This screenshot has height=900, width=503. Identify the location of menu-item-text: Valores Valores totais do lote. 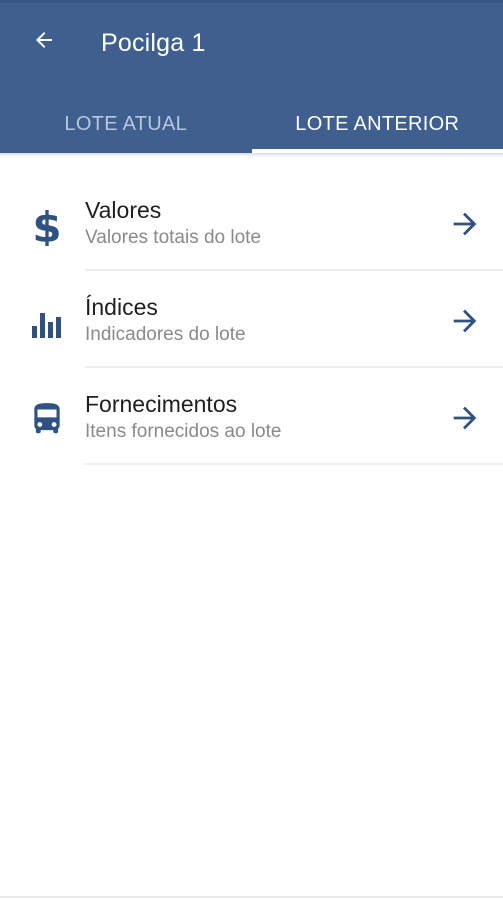
(255, 223).